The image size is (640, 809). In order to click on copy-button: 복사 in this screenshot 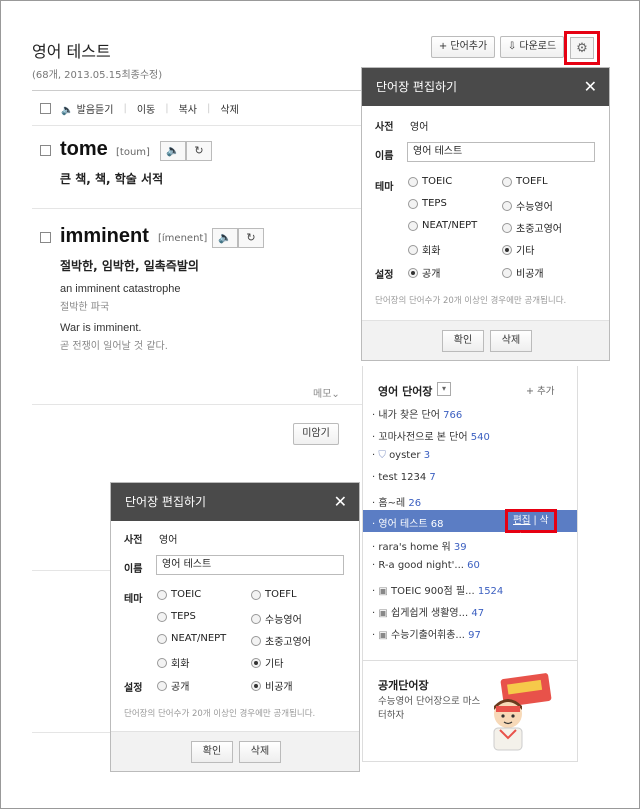, I will do `click(188, 108)`.